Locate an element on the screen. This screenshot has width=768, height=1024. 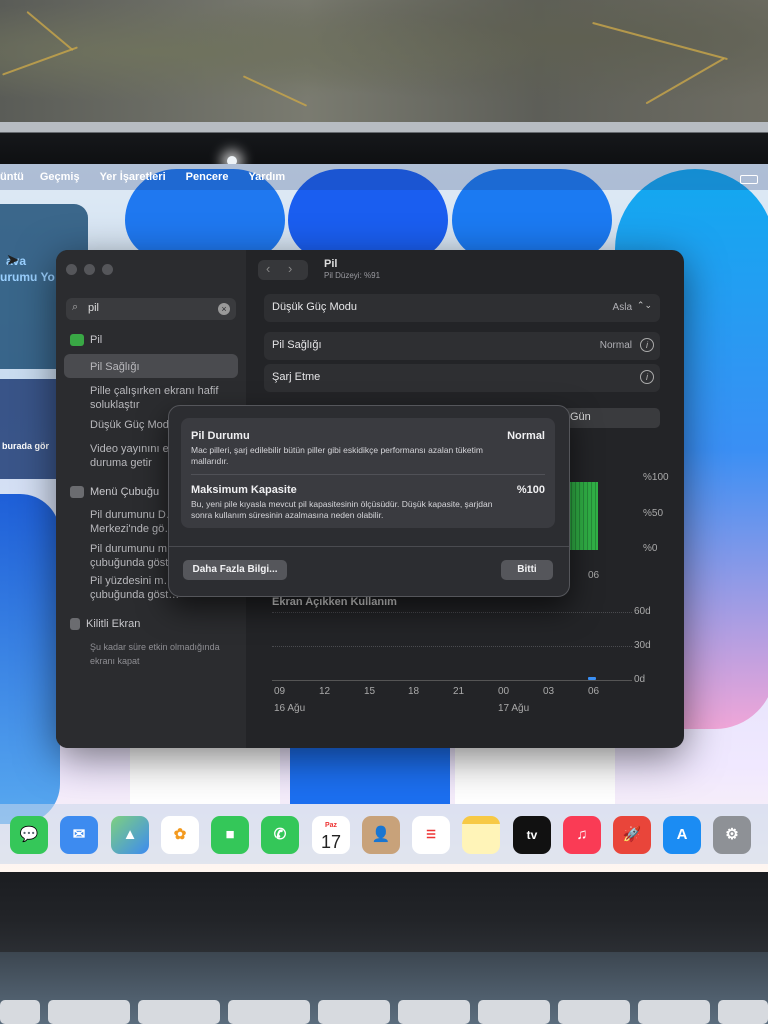
launchpad-icon: 🚀 is located at coordinates (632, 835).